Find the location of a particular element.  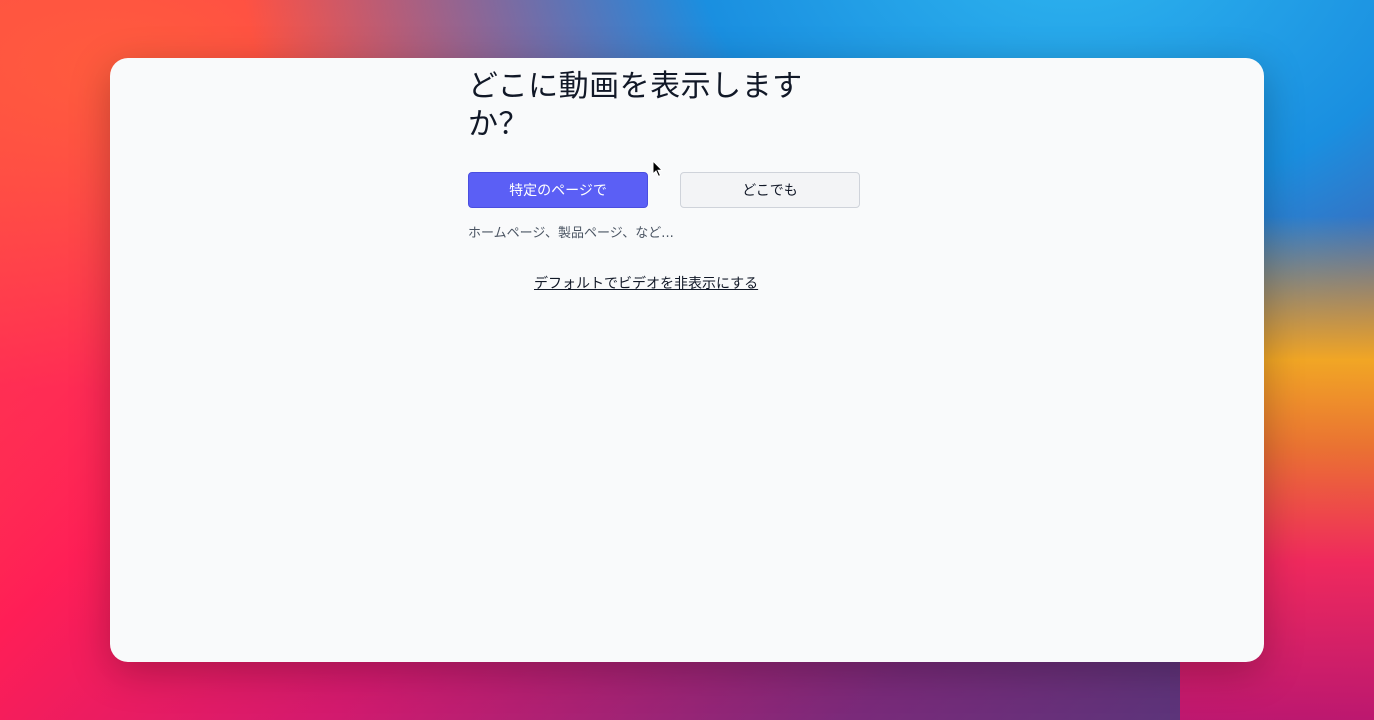

specific-pages-button: 特定のページで is located at coordinates (558, 190).